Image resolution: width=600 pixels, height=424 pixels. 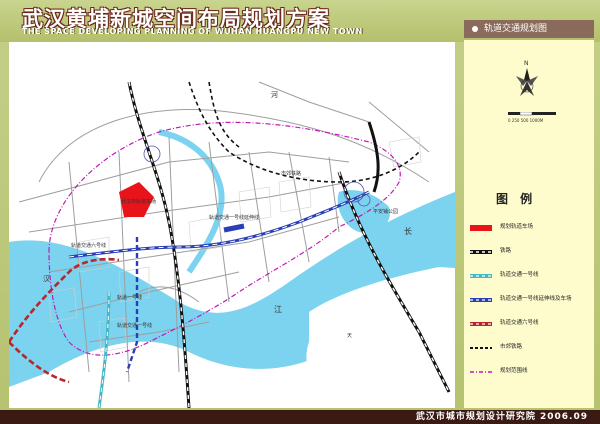 What do you see at coordinates (517, 227) in the screenshot?
I see `legend-label: 规划轨道车场` at bounding box center [517, 227].